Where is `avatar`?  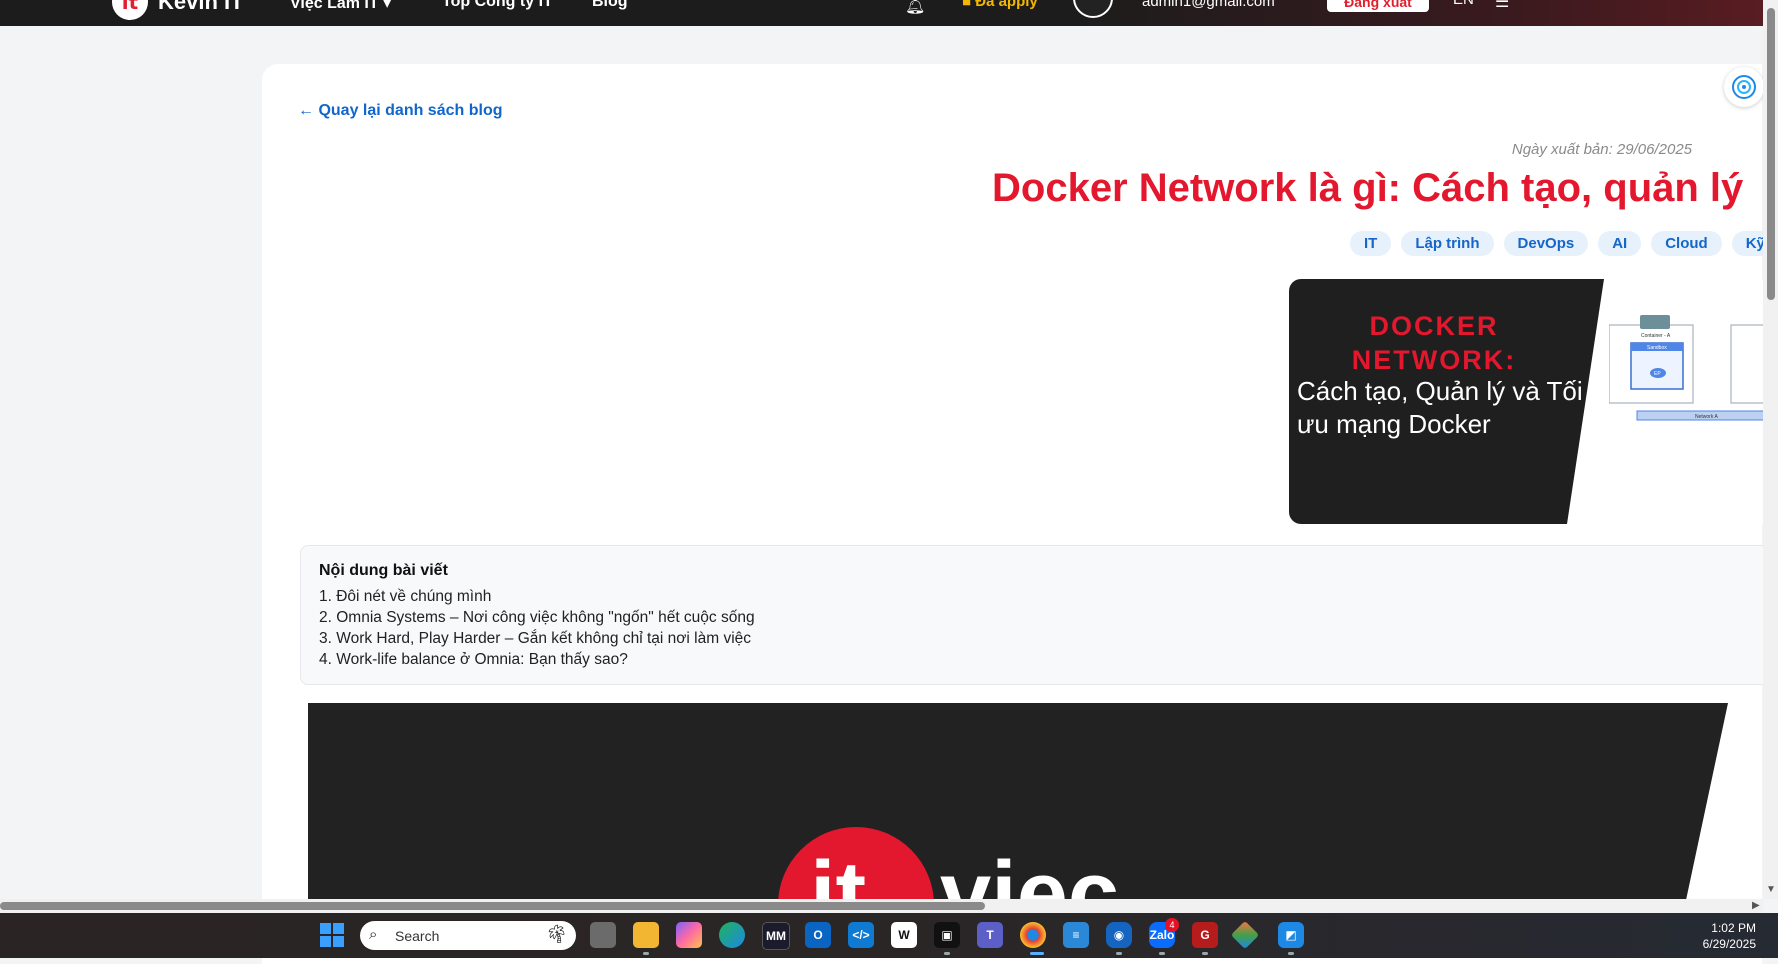
avatar is located at coordinates (1093, 9).